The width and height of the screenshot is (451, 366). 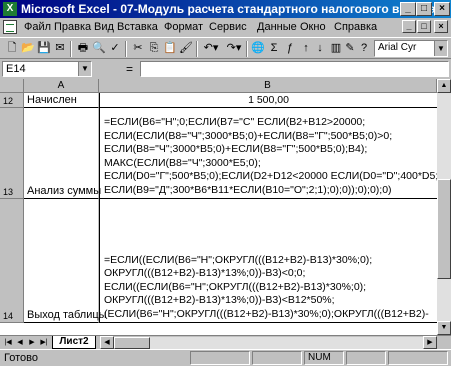 I want to click on sheet-tabs-bar: |◀ ◀ ▶ ▶| Лист2 ◀ ▶, so click(x=225, y=342).